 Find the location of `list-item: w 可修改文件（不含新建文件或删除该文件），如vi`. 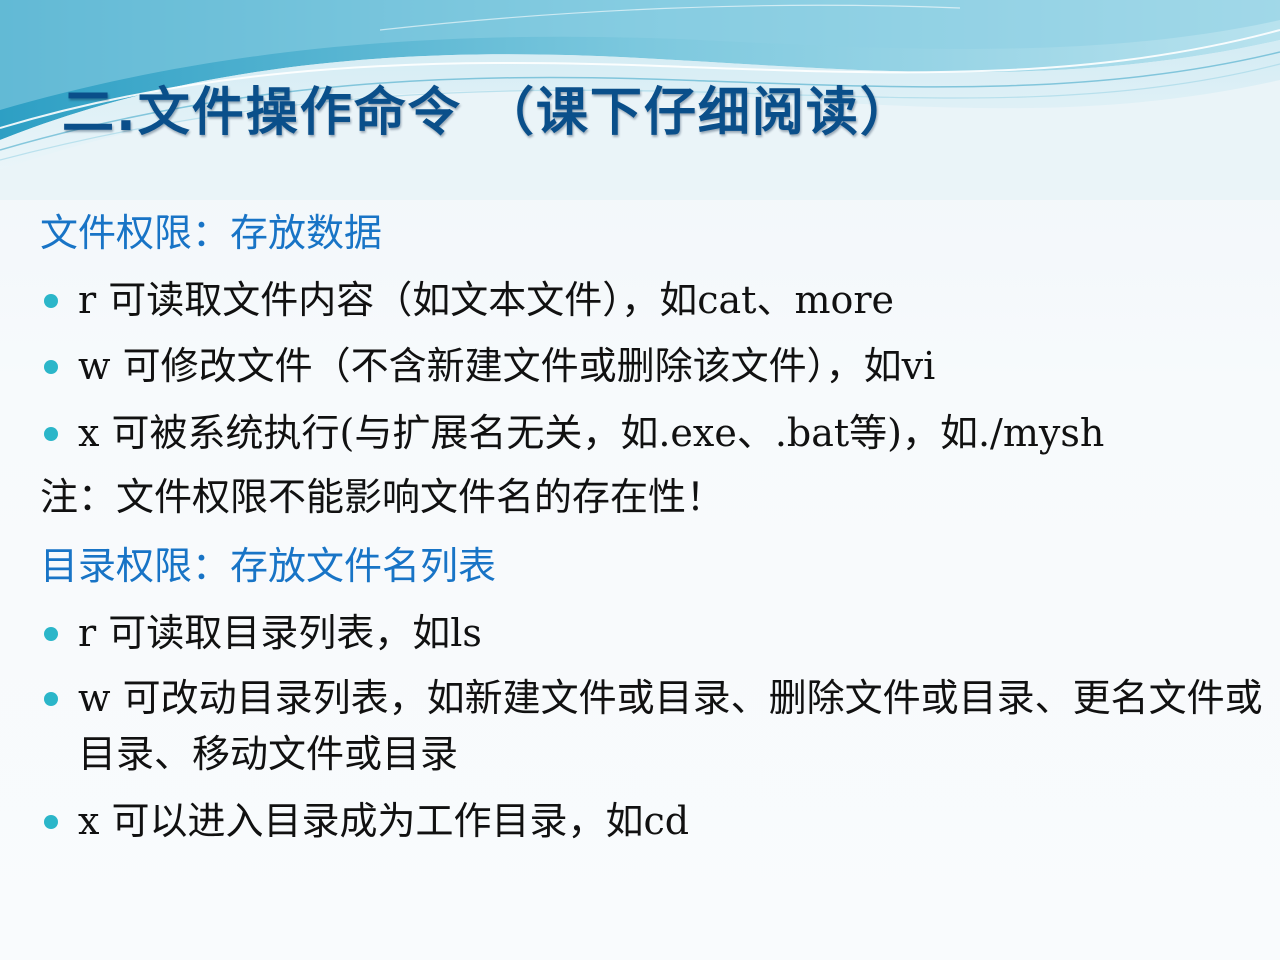

list-item: w 可修改文件（不含新建文件或删除该文件），如vi is located at coordinates (487, 366).